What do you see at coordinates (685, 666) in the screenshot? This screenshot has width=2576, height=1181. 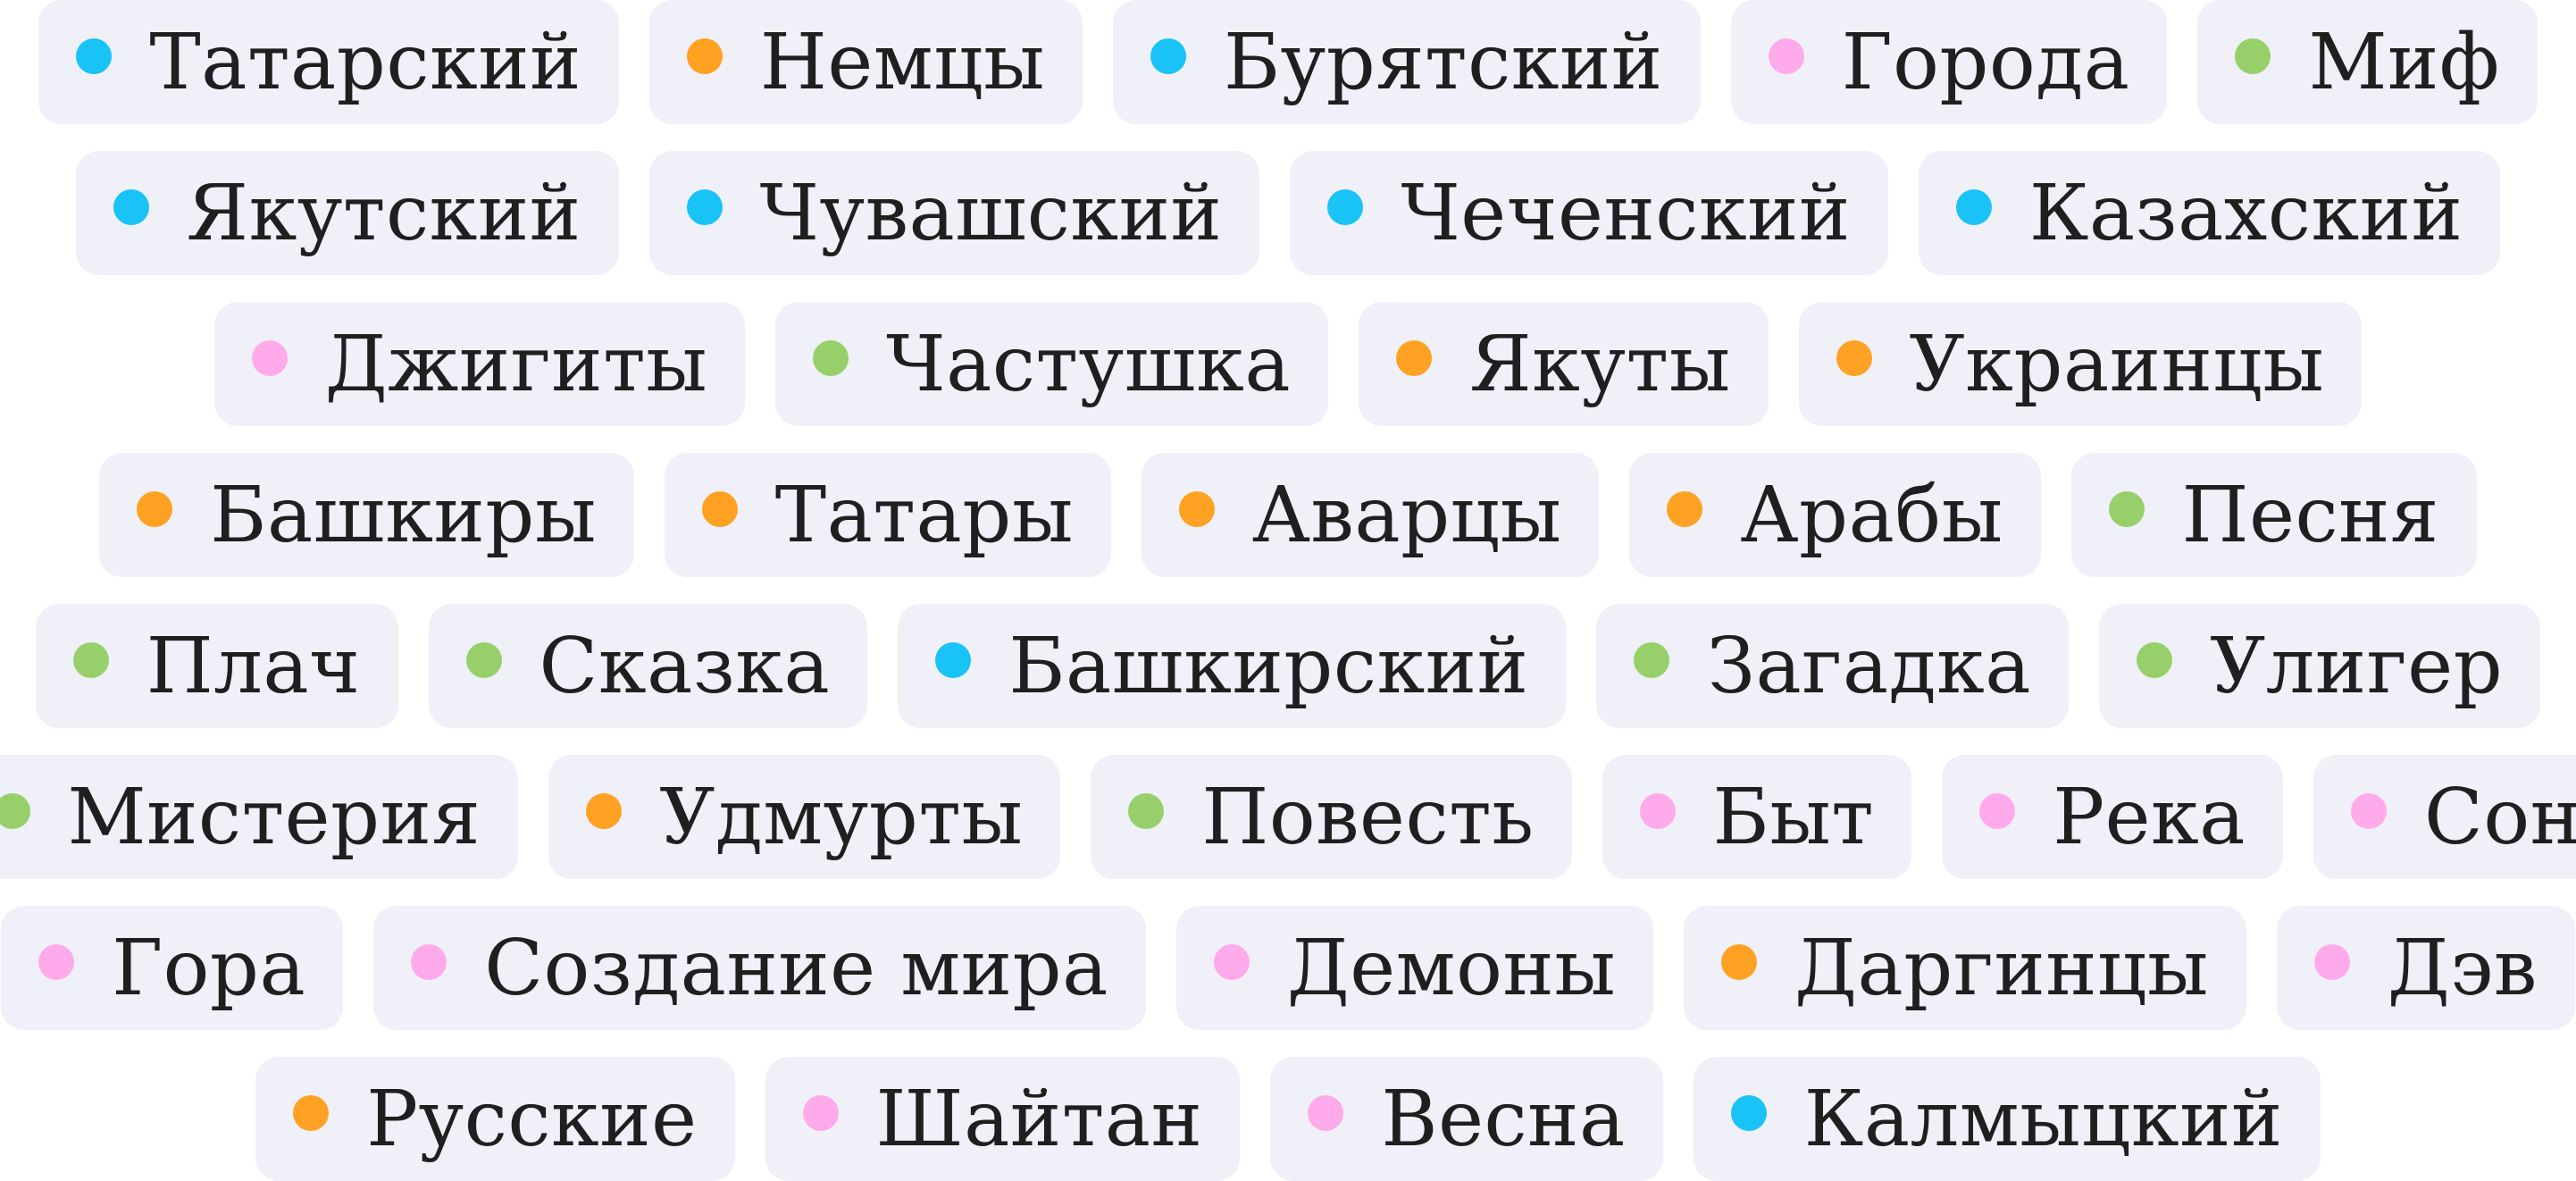 I see `tag-label: Сказка` at bounding box center [685, 666].